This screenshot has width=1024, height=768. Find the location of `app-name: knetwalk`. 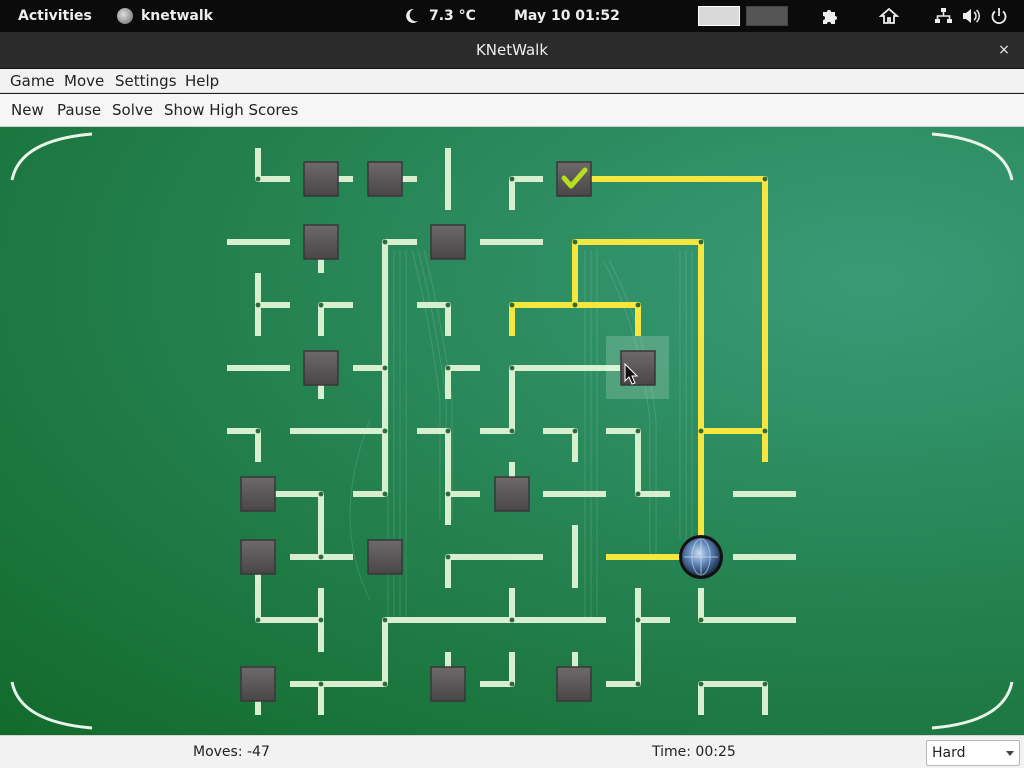

app-name: knetwalk is located at coordinates (177, 16).